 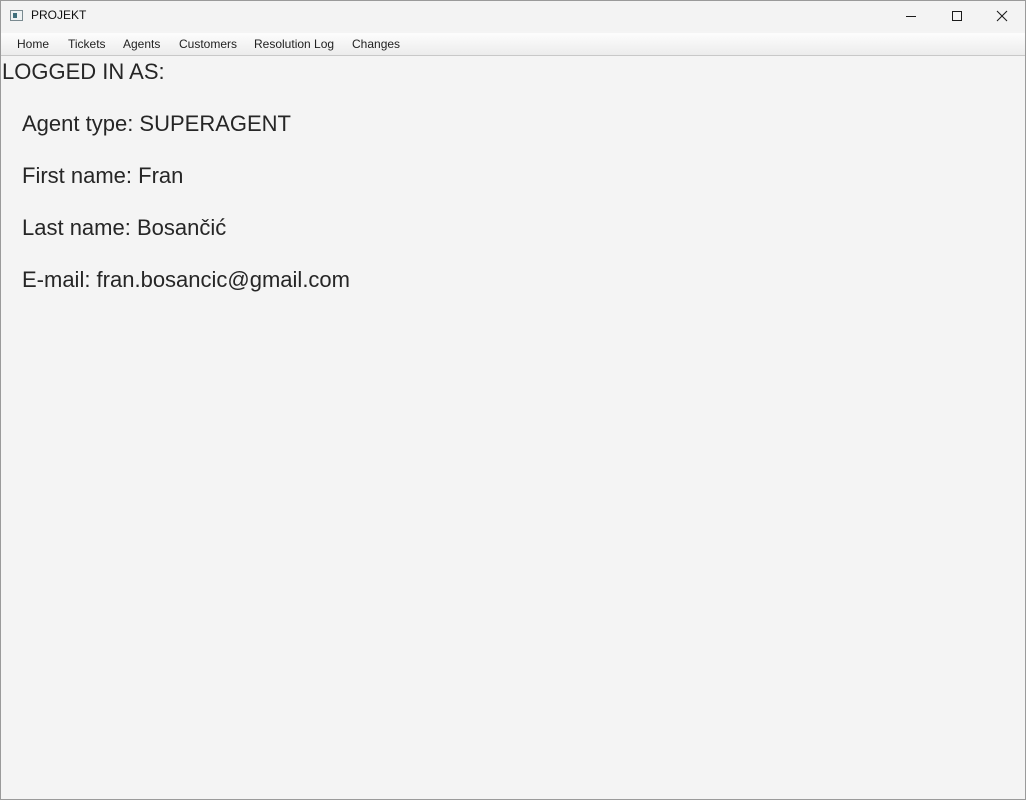 What do you see at coordinates (156, 123) in the screenshot?
I see `agent-type-label: Agent type: SUPERAGENT` at bounding box center [156, 123].